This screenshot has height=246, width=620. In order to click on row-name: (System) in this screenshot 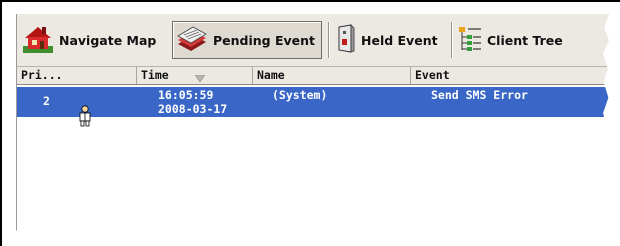, I will do `click(300, 95)`.